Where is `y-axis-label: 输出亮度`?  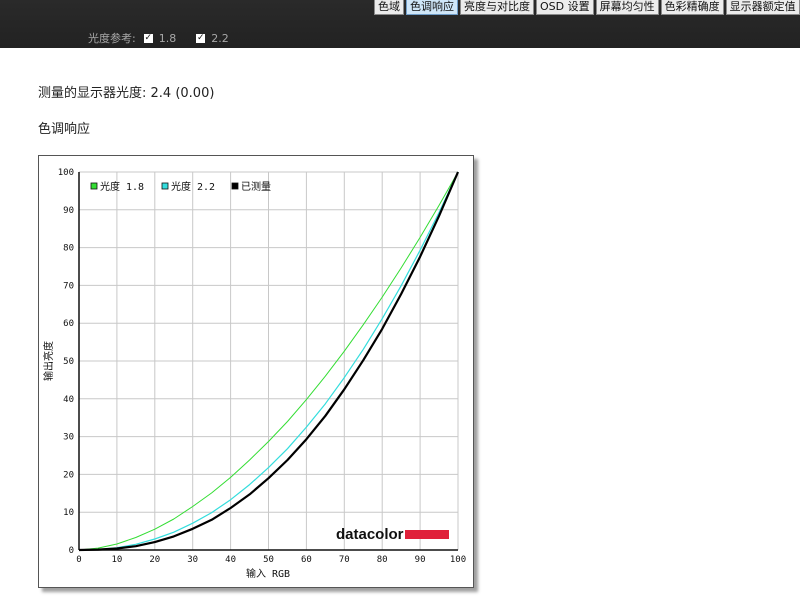 y-axis-label: 输出亮度 is located at coordinates (48, 361).